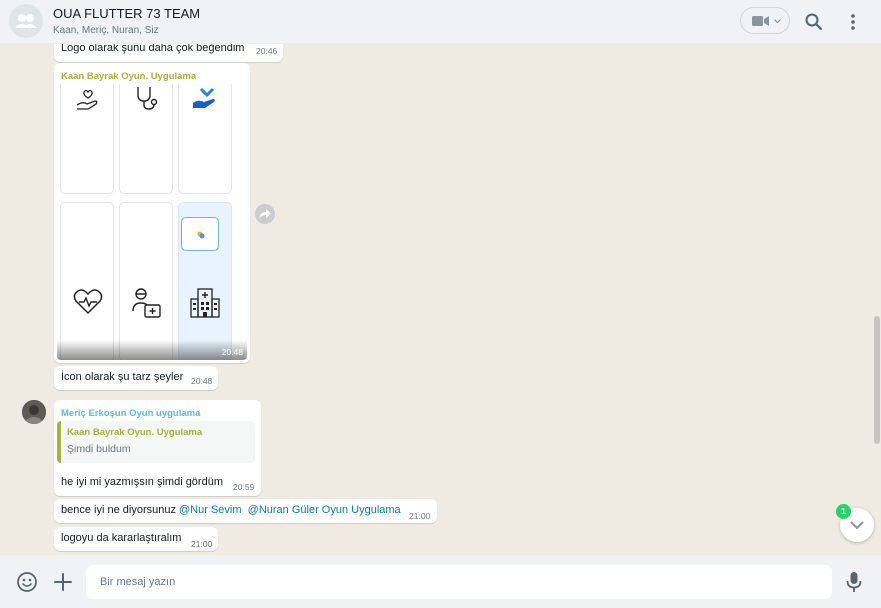  I want to click on menu-dots-icon, so click(853, 22).